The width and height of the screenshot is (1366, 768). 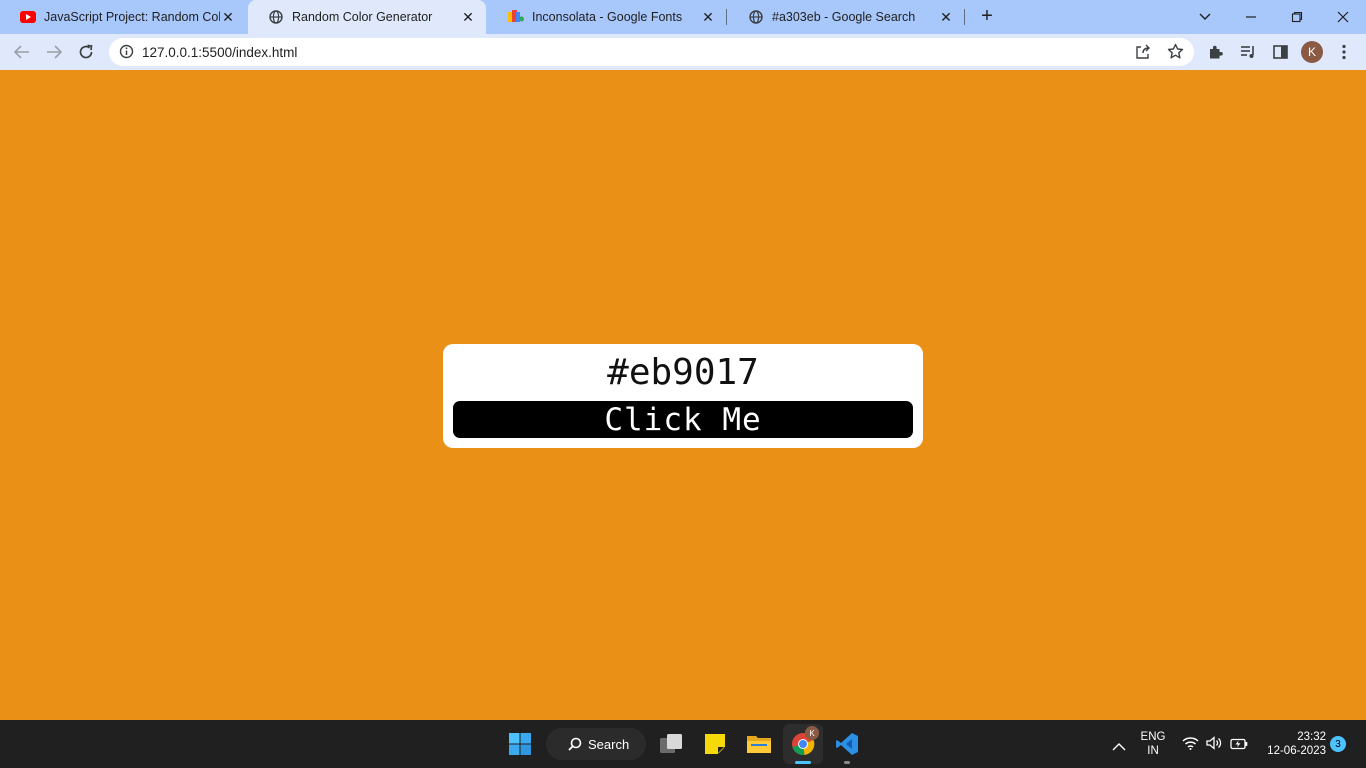 I want to click on side-panel-icon, so click(x=1280, y=52).